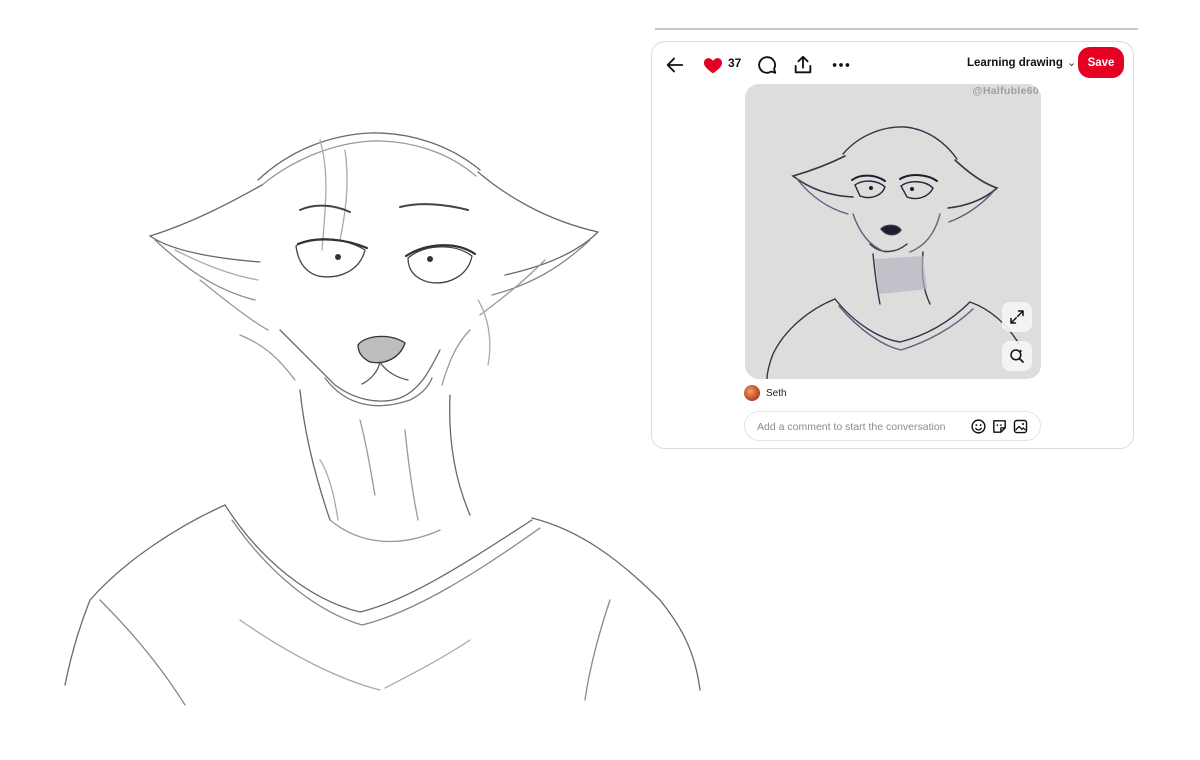 The width and height of the screenshot is (1200, 760). I want to click on emoji-icon, so click(978, 426).